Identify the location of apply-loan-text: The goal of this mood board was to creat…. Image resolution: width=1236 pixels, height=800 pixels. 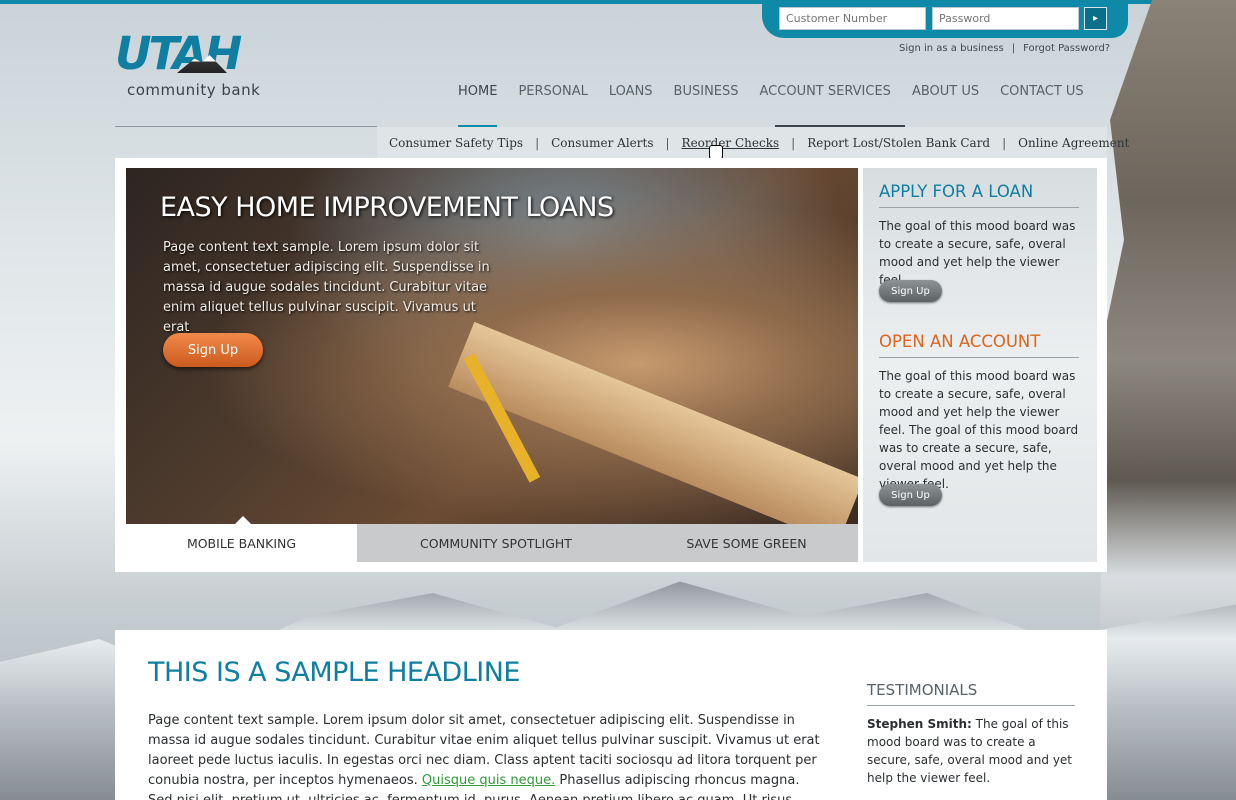
(977, 253).